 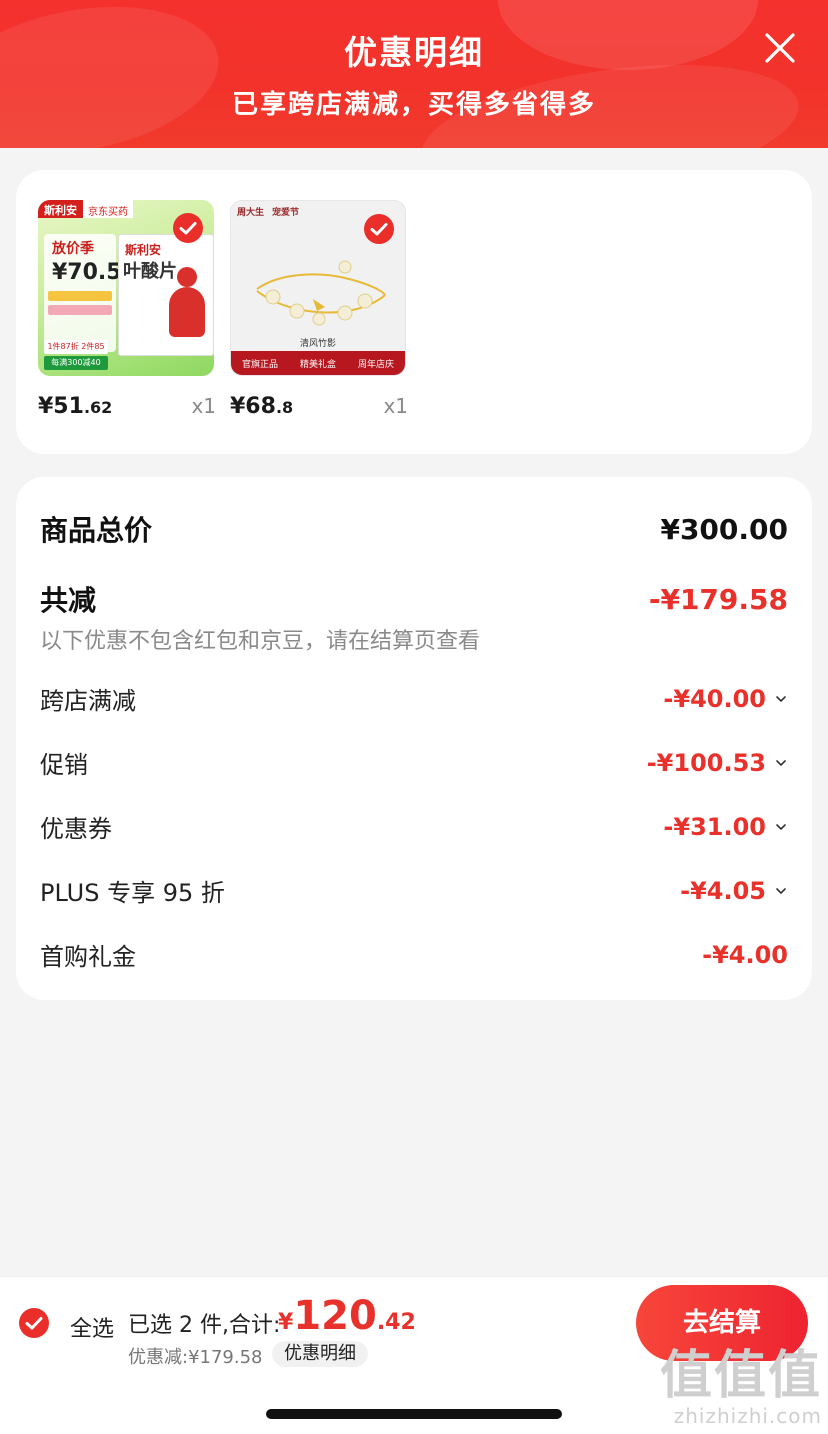 What do you see at coordinates (321, 293) in the screenshot?
I see `bracelet-image` at bounding box center [321, 293].